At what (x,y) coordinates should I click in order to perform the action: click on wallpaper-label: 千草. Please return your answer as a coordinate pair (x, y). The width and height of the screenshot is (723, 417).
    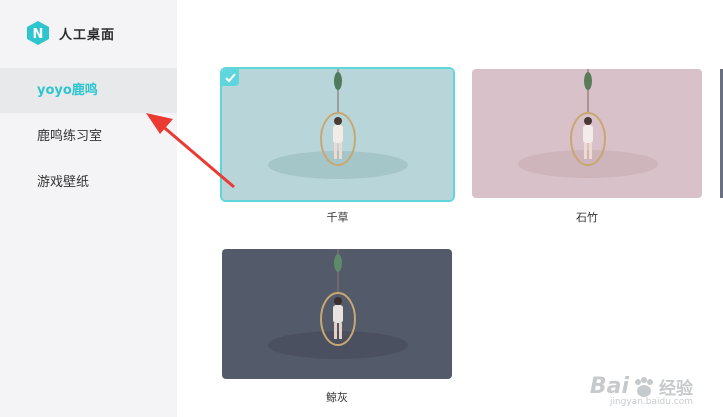
    Looking at the image, I should click on (337, 217).